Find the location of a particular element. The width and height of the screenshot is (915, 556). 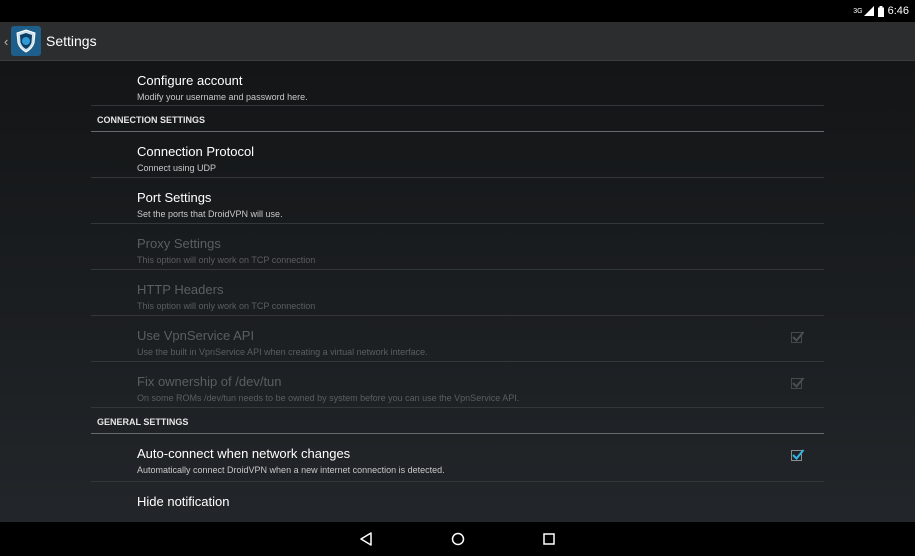

section-title: CONNECTION SETTINGS is located at coordinates (151, 120).